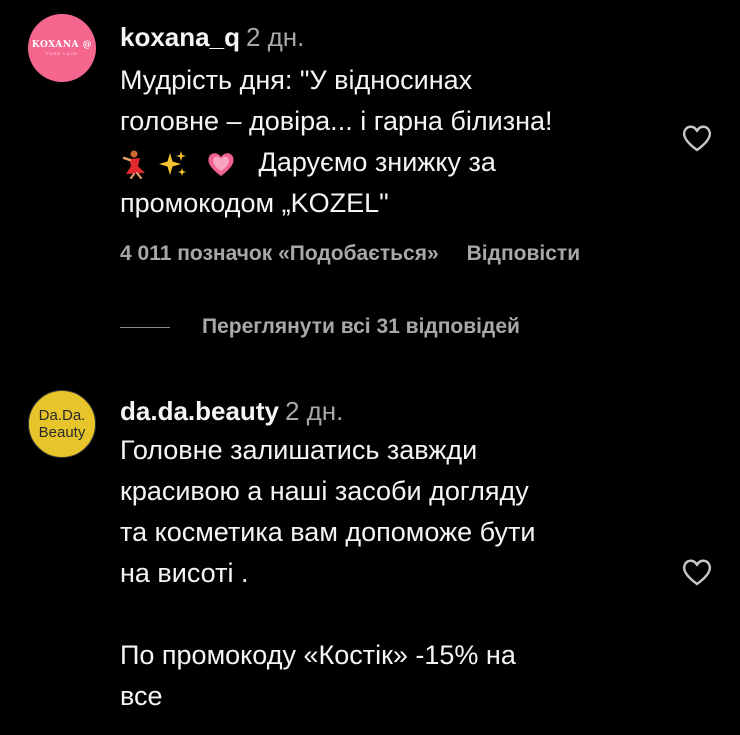  I want to click on comment-line: Мудрість дня: "У відносинах, so click(296, 80).